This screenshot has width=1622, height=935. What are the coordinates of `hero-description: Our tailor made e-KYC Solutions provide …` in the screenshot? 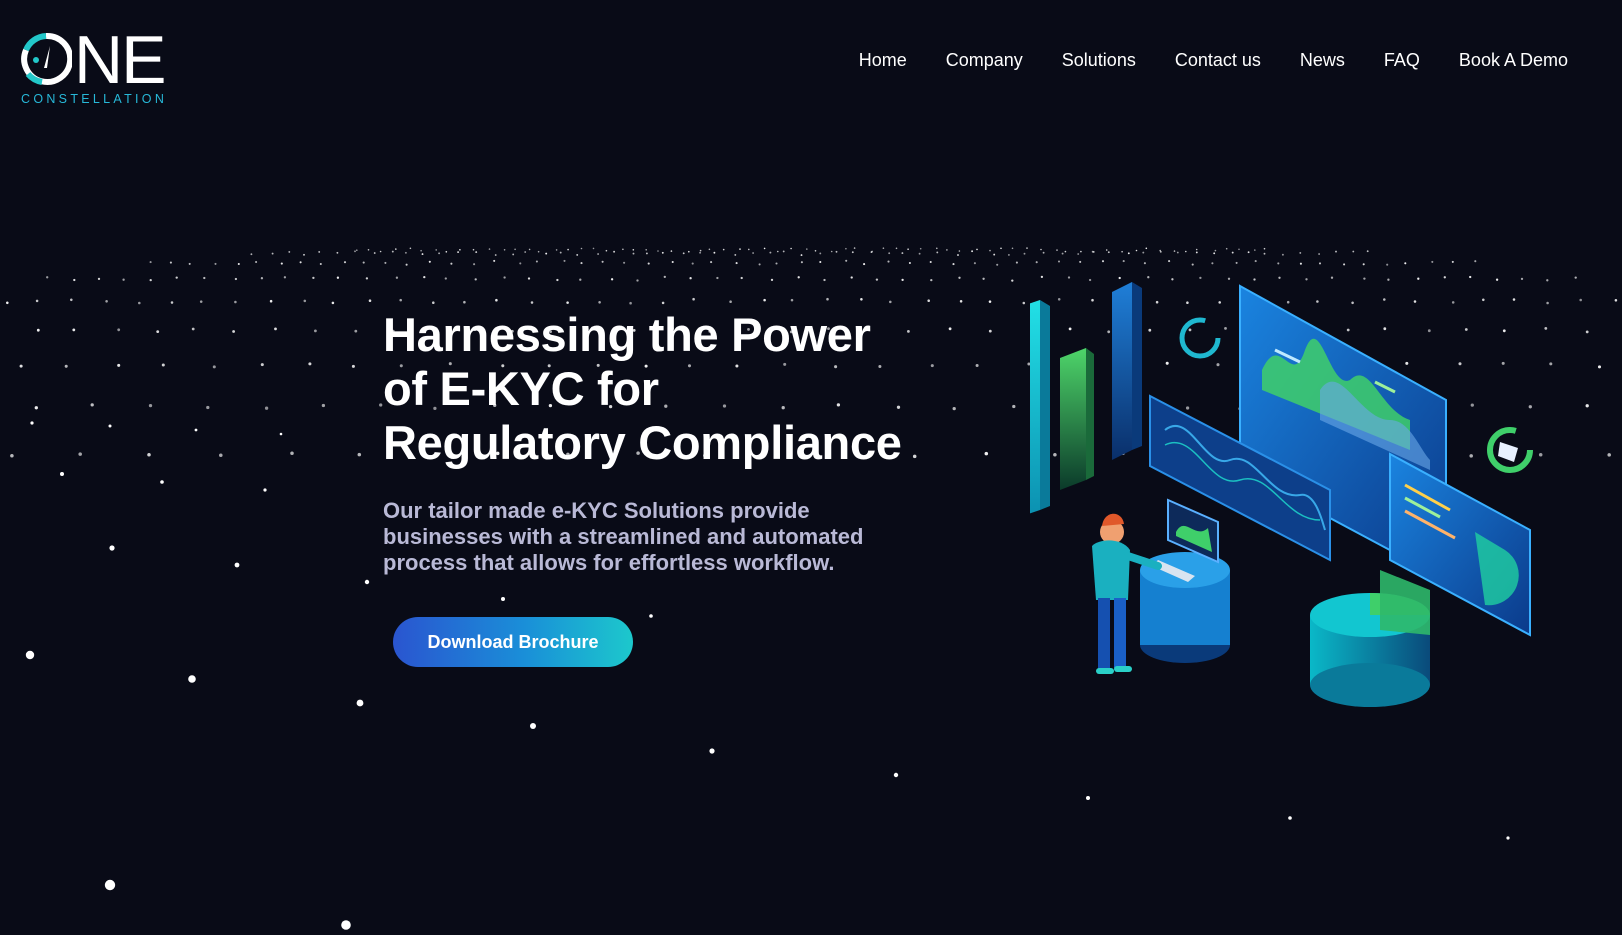 It's located at (663, 537).